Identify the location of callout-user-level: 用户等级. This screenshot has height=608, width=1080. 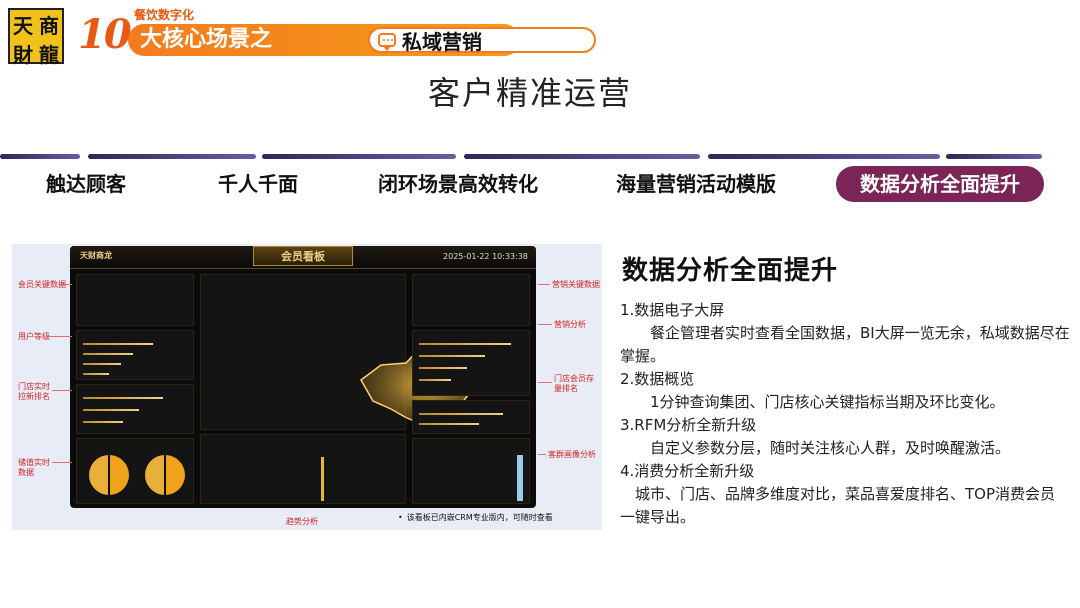
(34, 336).